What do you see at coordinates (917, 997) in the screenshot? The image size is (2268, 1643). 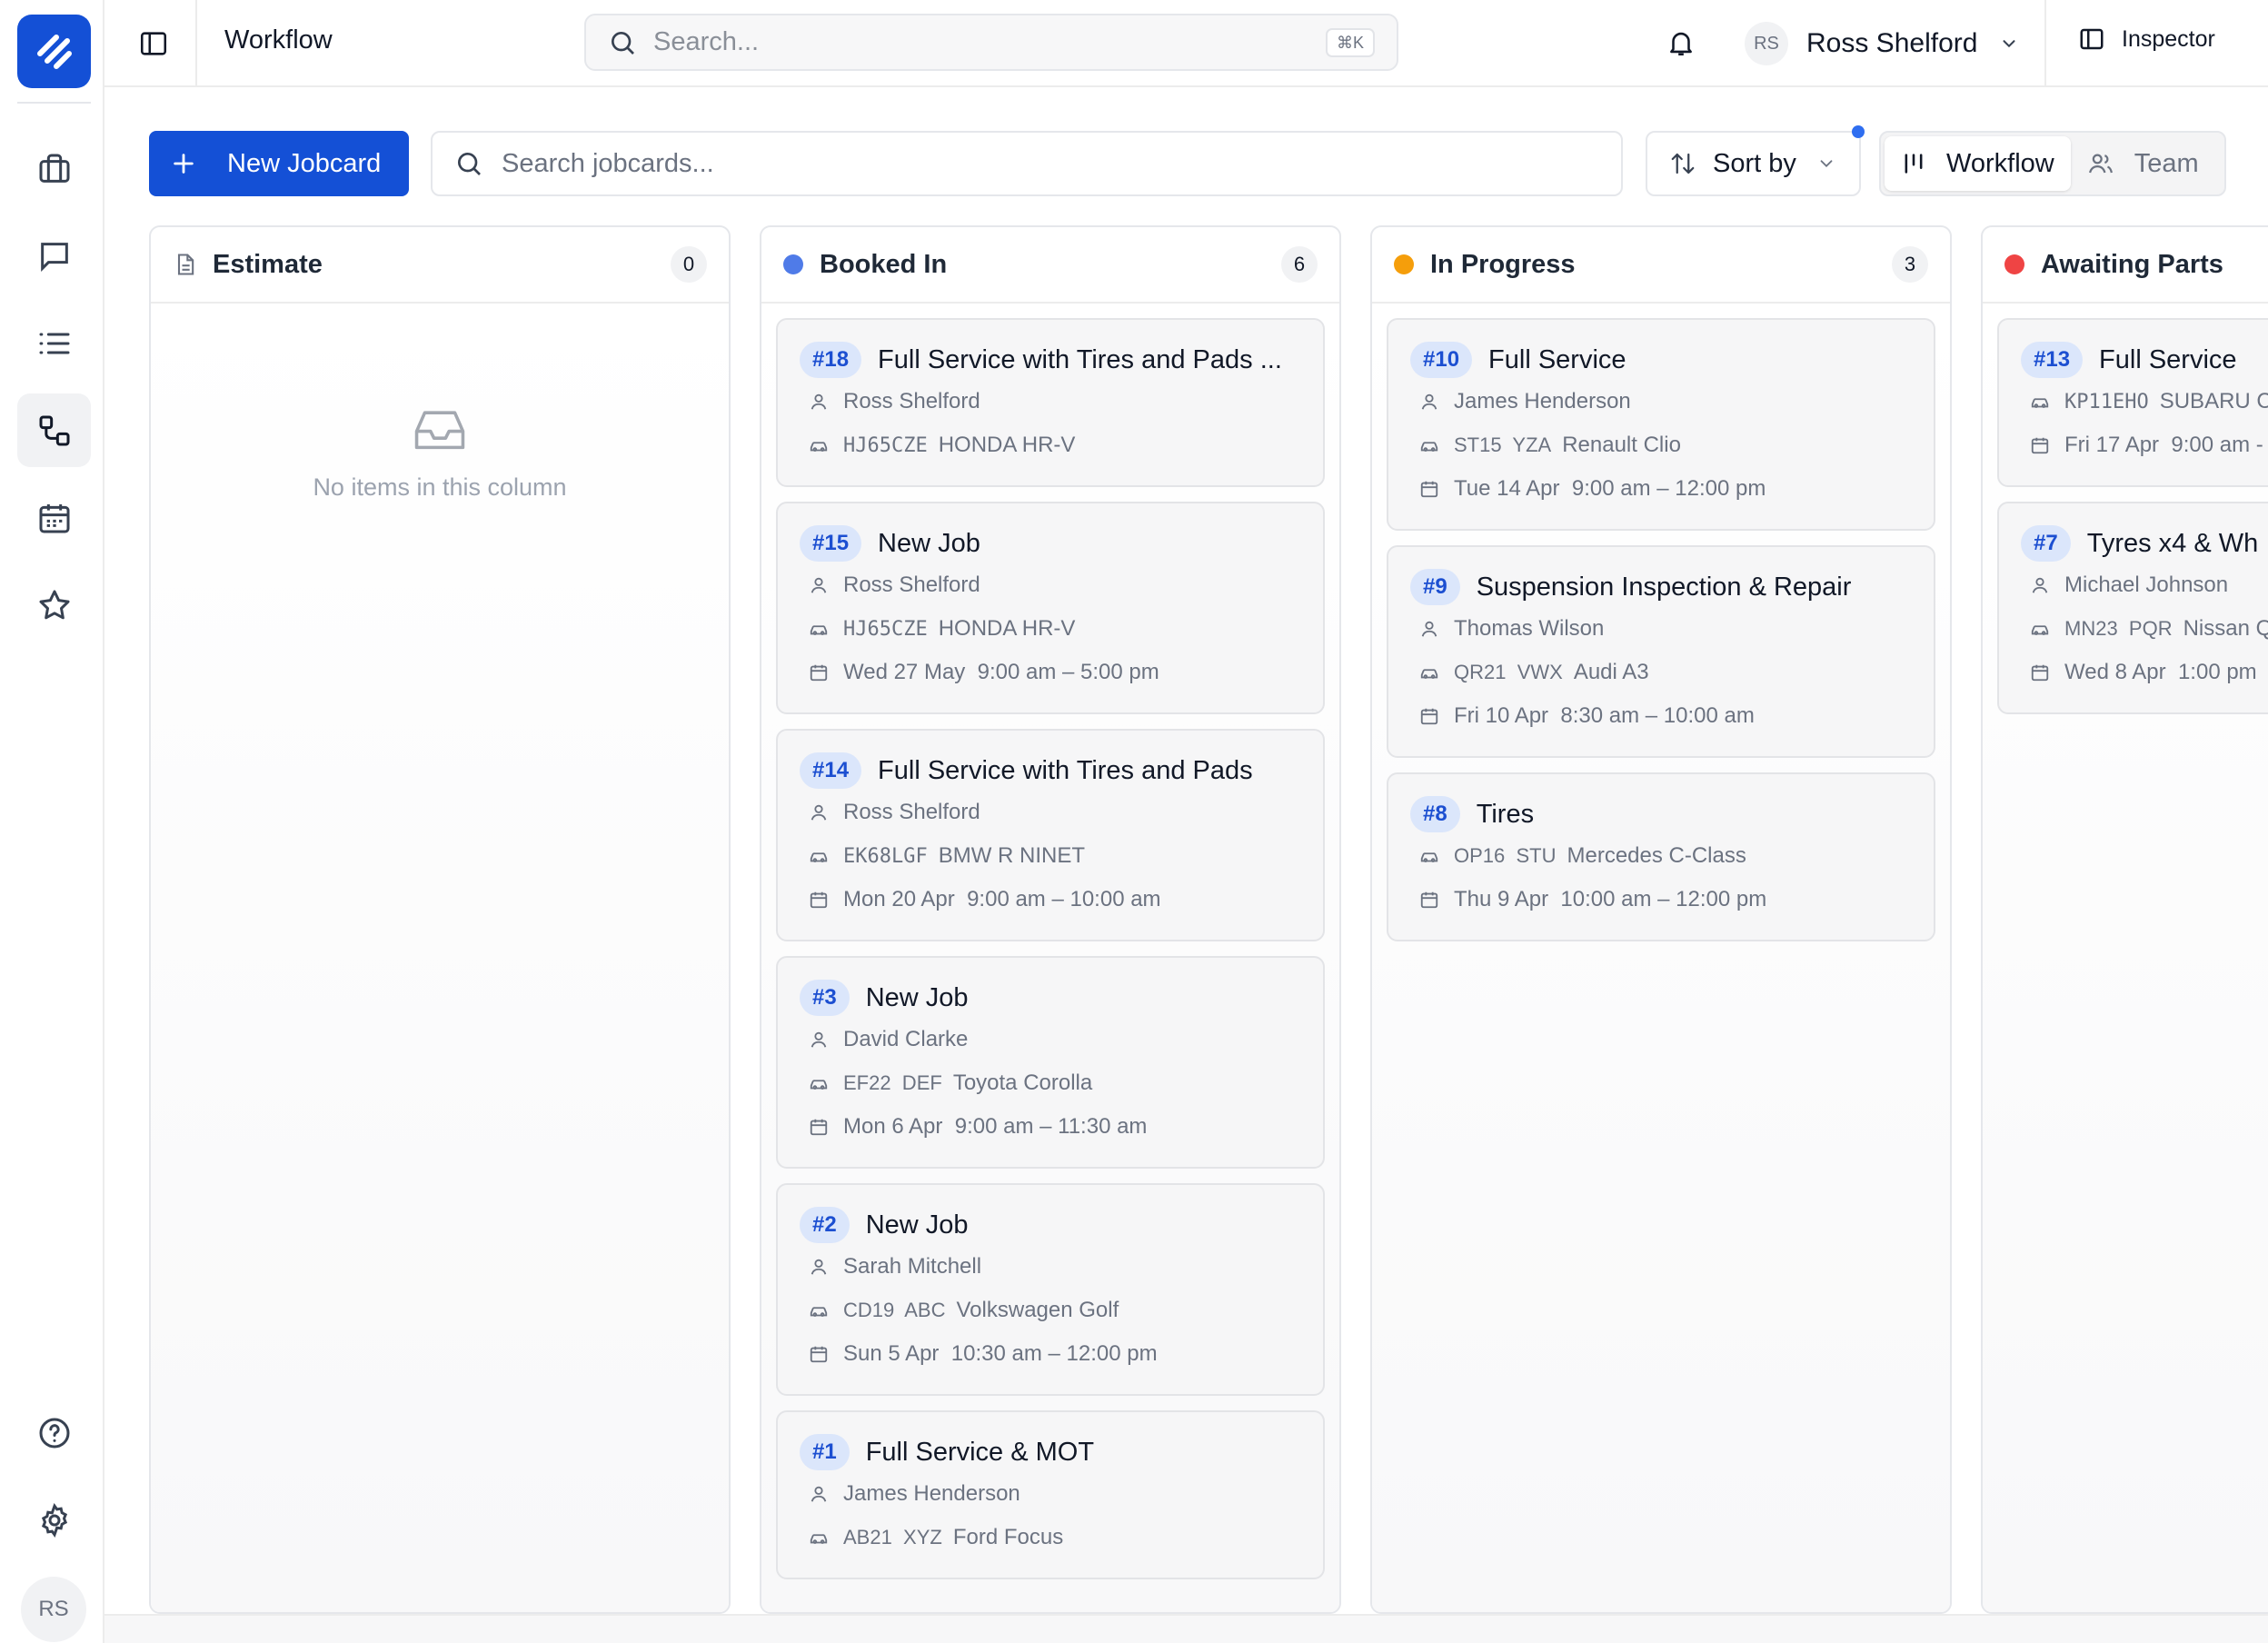 I see `job-title: New Job` at bounding box center [917, 997].